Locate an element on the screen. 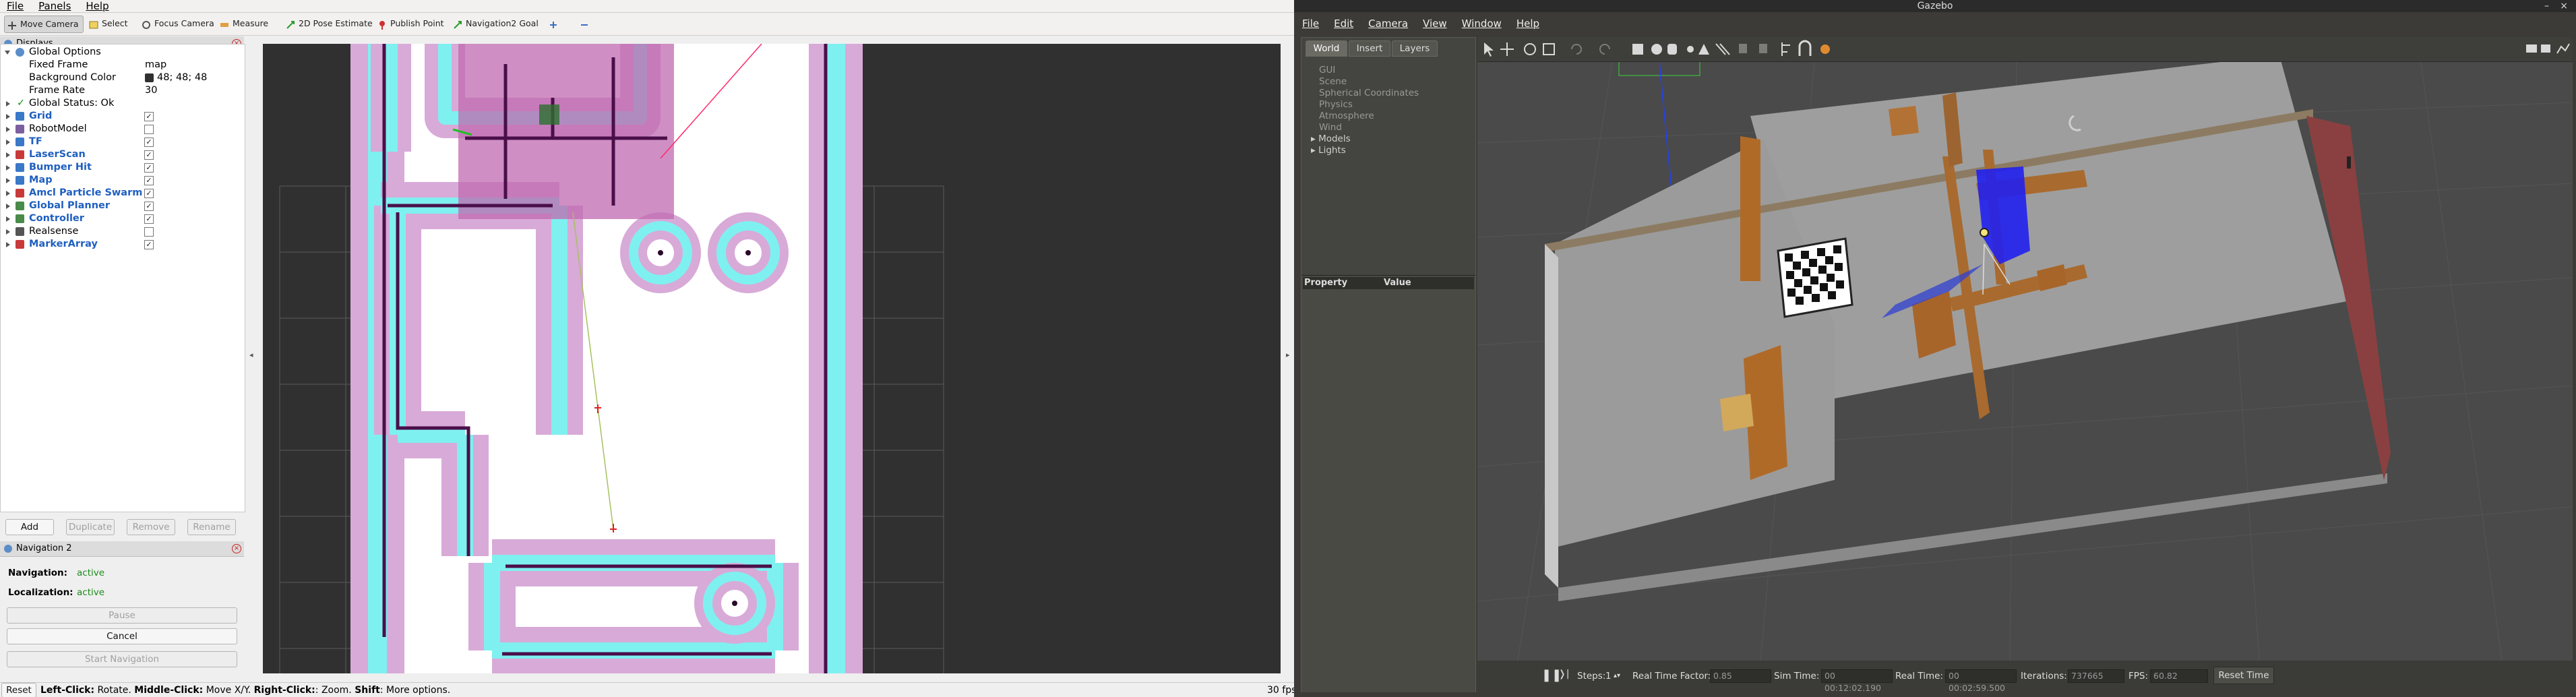 The height and width of the screenshot is (697, 2576). world-tree-item-wind: Wind is located at coordinates (1330, 127).